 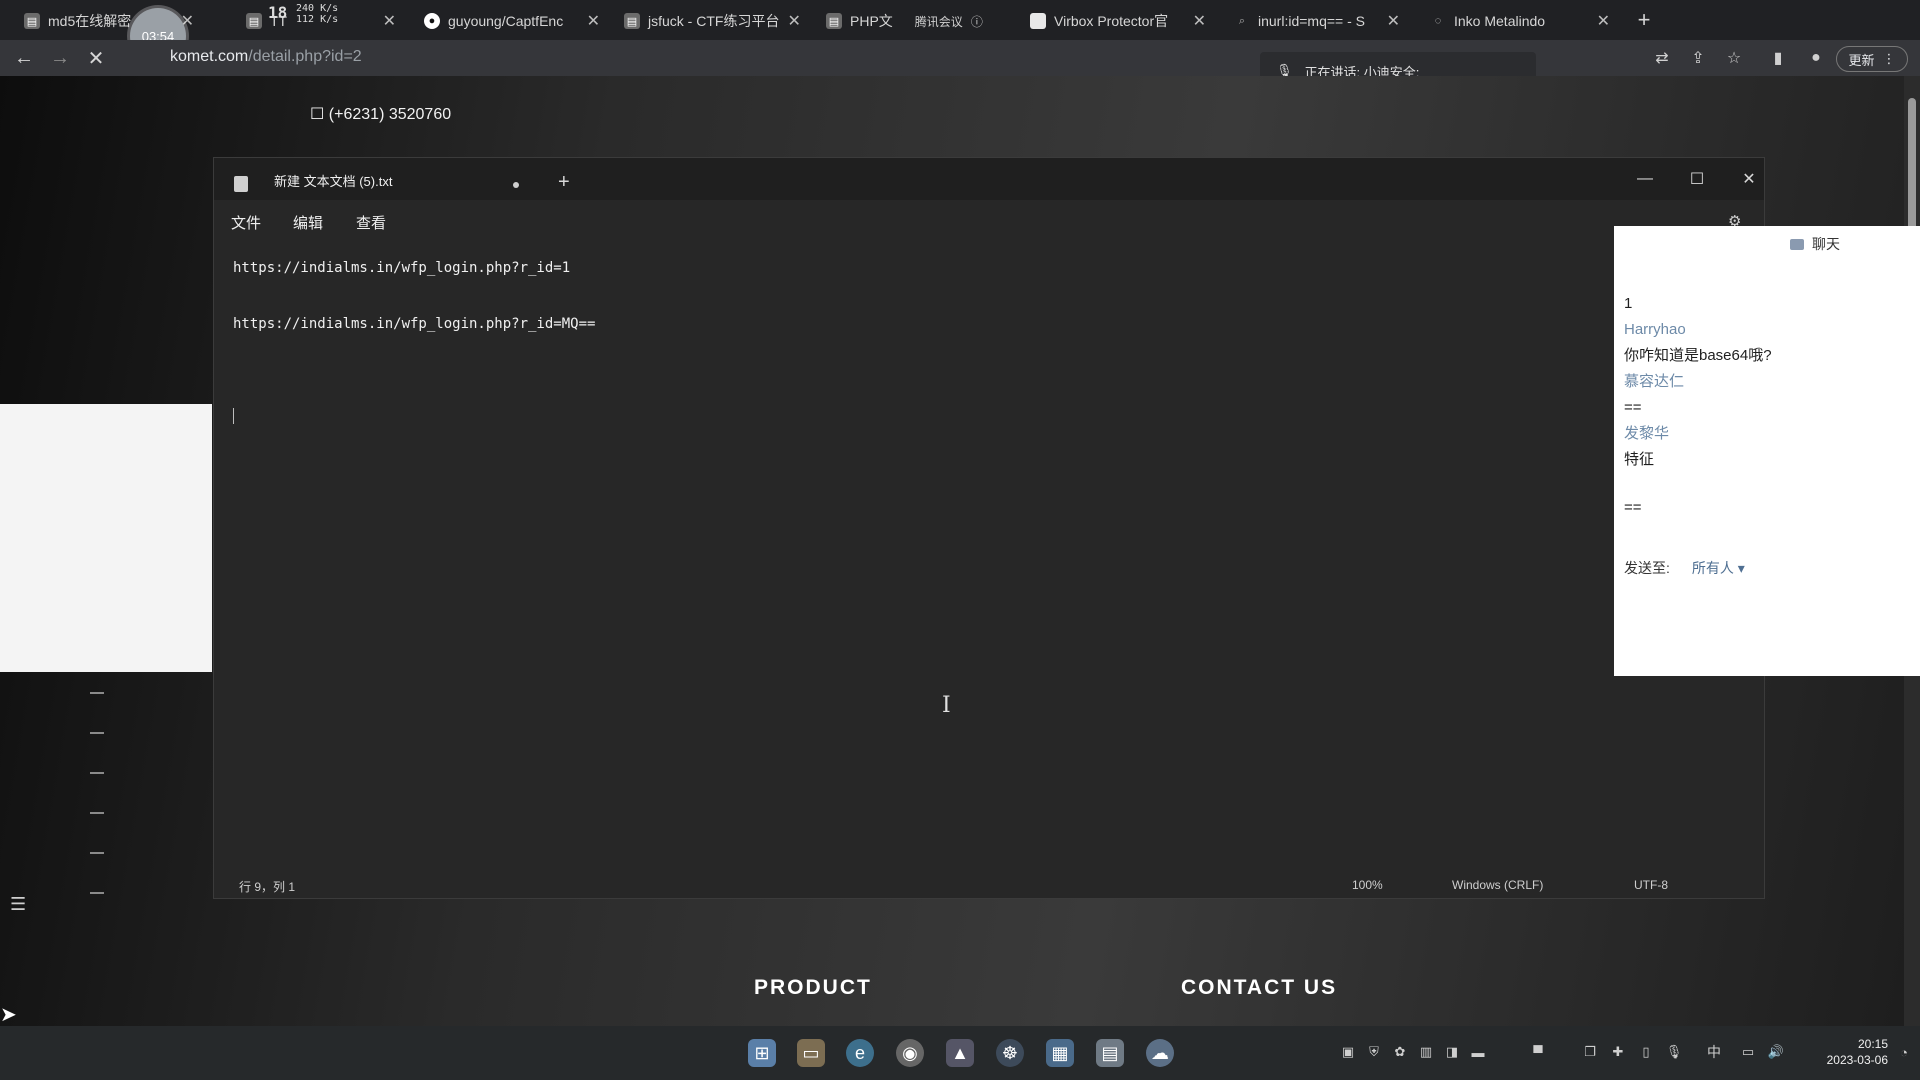 I want to click on menu-edit: 编辑, so click(x=308, y=222).